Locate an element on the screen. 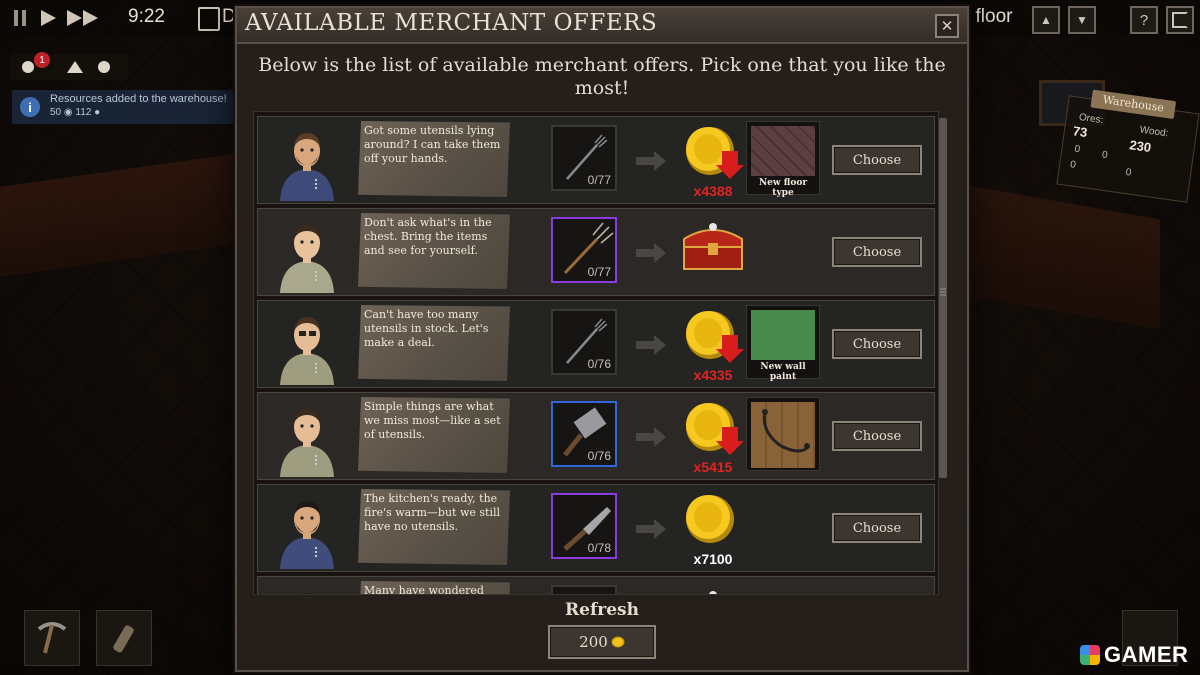 The width and height of the screenshot is (1200, 675). unlock-label: New wall paint is located at coordinates (783, 372).